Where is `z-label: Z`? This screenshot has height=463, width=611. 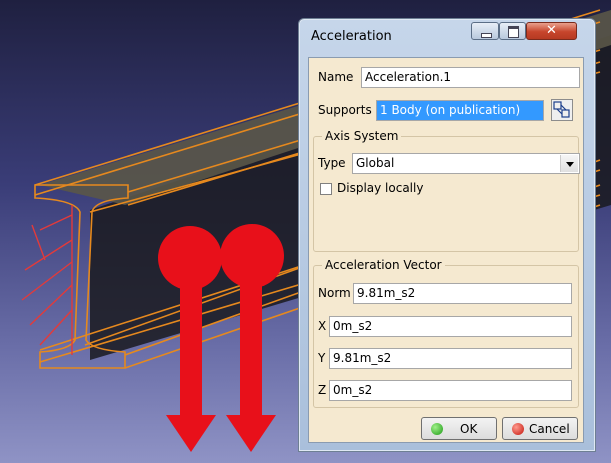
z-label: Z is located at coordinates (322, 390).